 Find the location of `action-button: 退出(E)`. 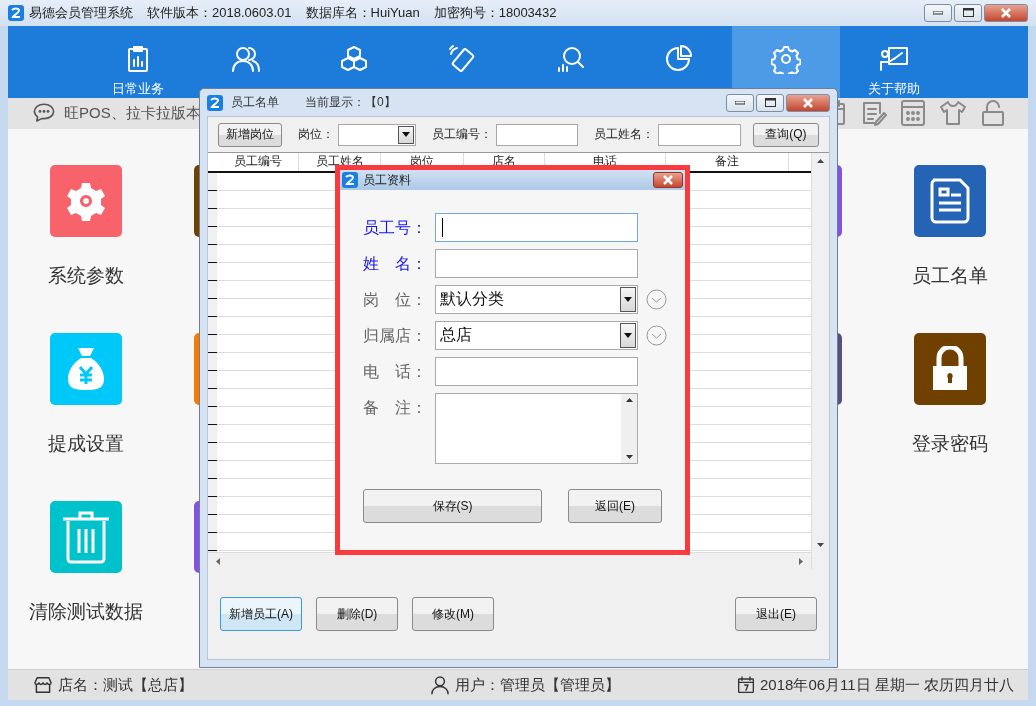

action-button: 退出(E) is located at coordinates (776, 614).